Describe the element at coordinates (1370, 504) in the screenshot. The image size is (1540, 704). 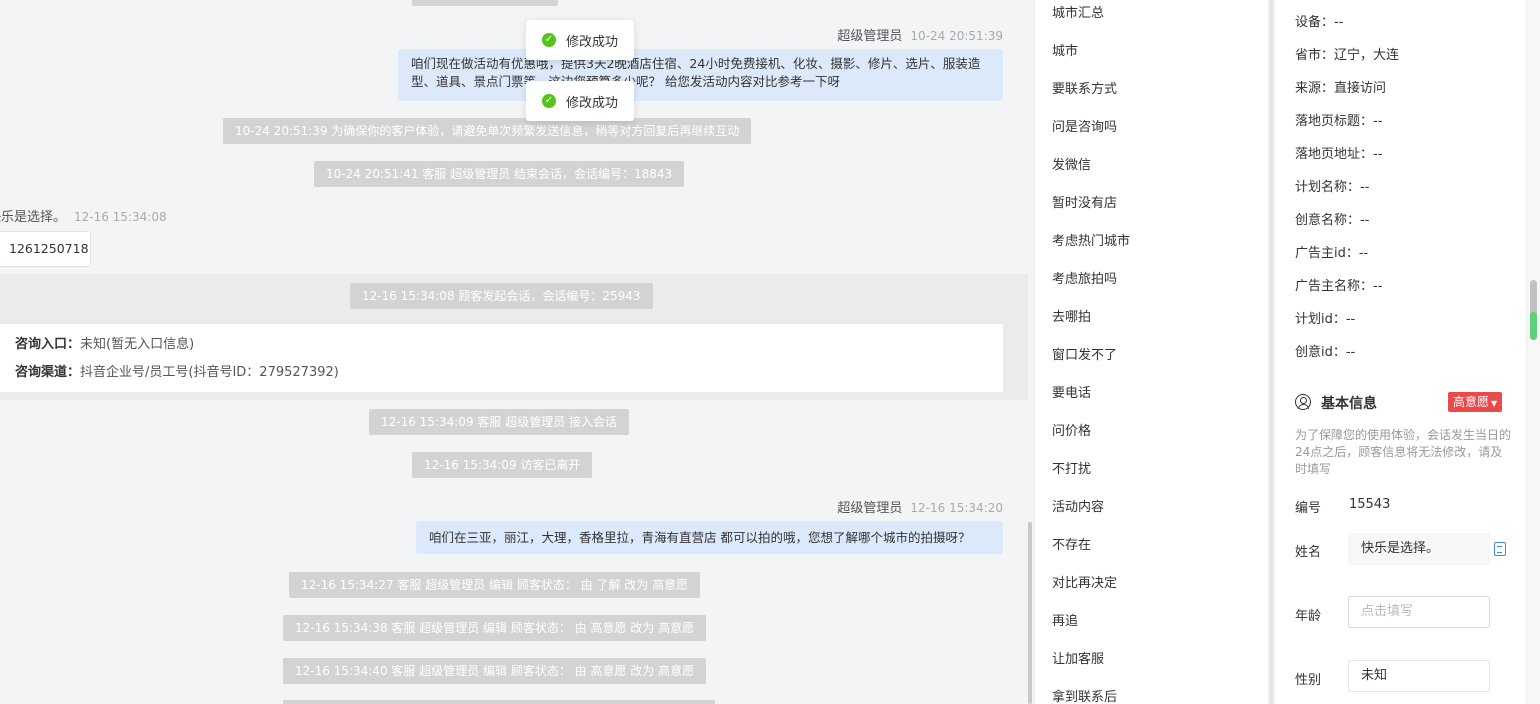
I see `customer-id-value: 15543` at that location.